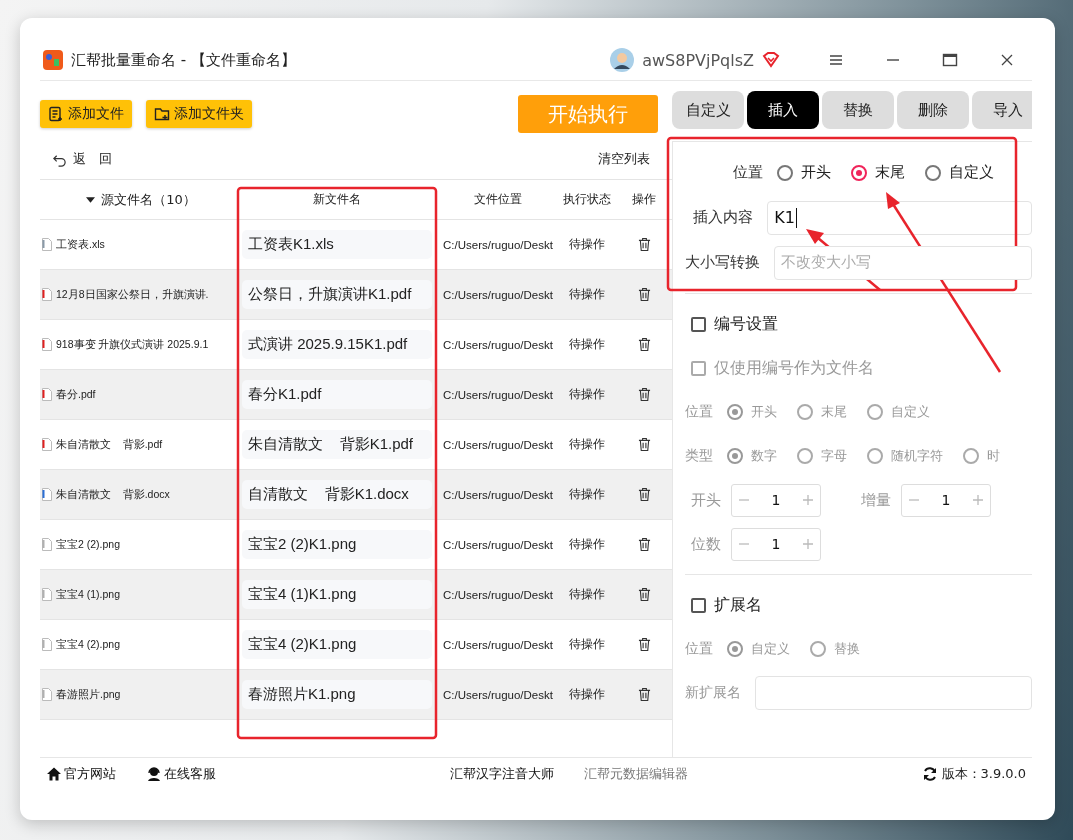  Describe the element at coordinates (162, 114) in the screenshot. I see `folder-add-icon` at that location.